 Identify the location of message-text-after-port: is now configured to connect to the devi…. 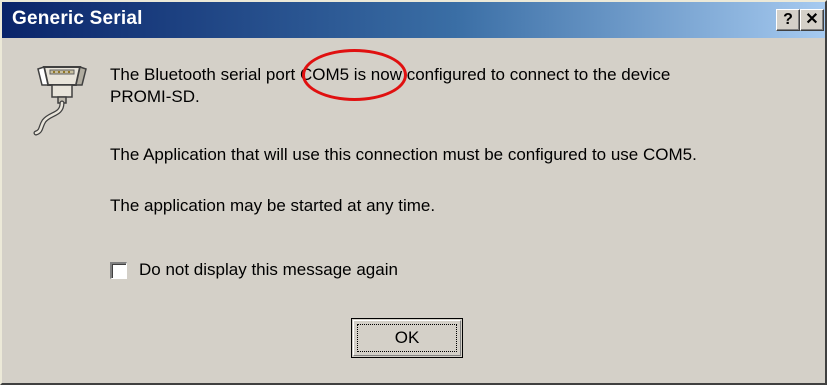
(510, 74).